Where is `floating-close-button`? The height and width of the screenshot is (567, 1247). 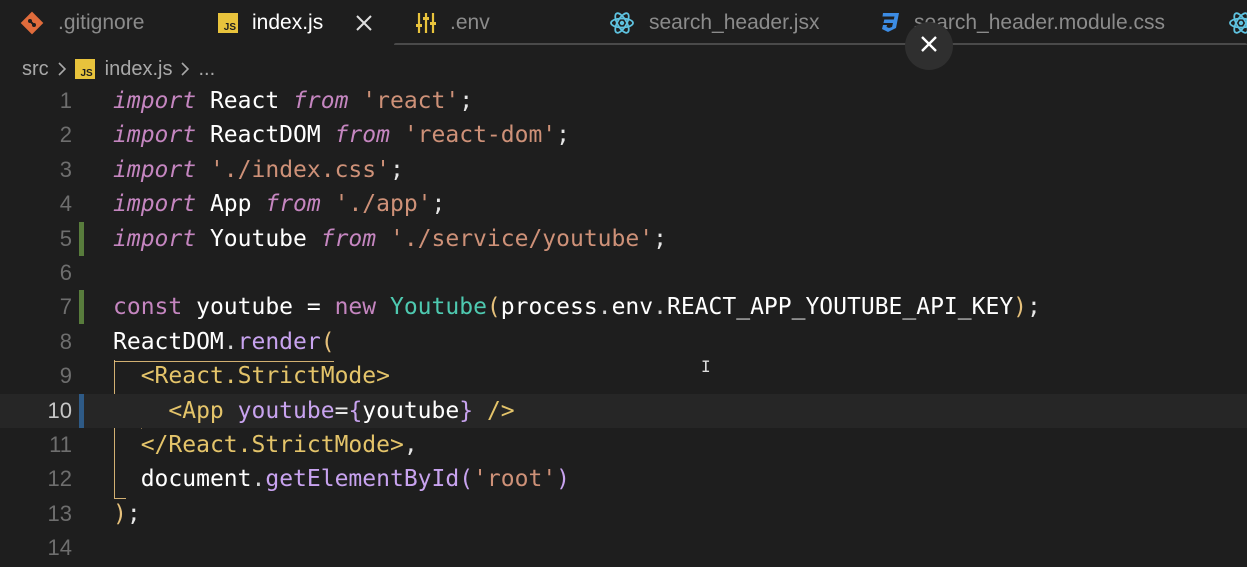
floating-close-button is located at coordinates (929, 46).